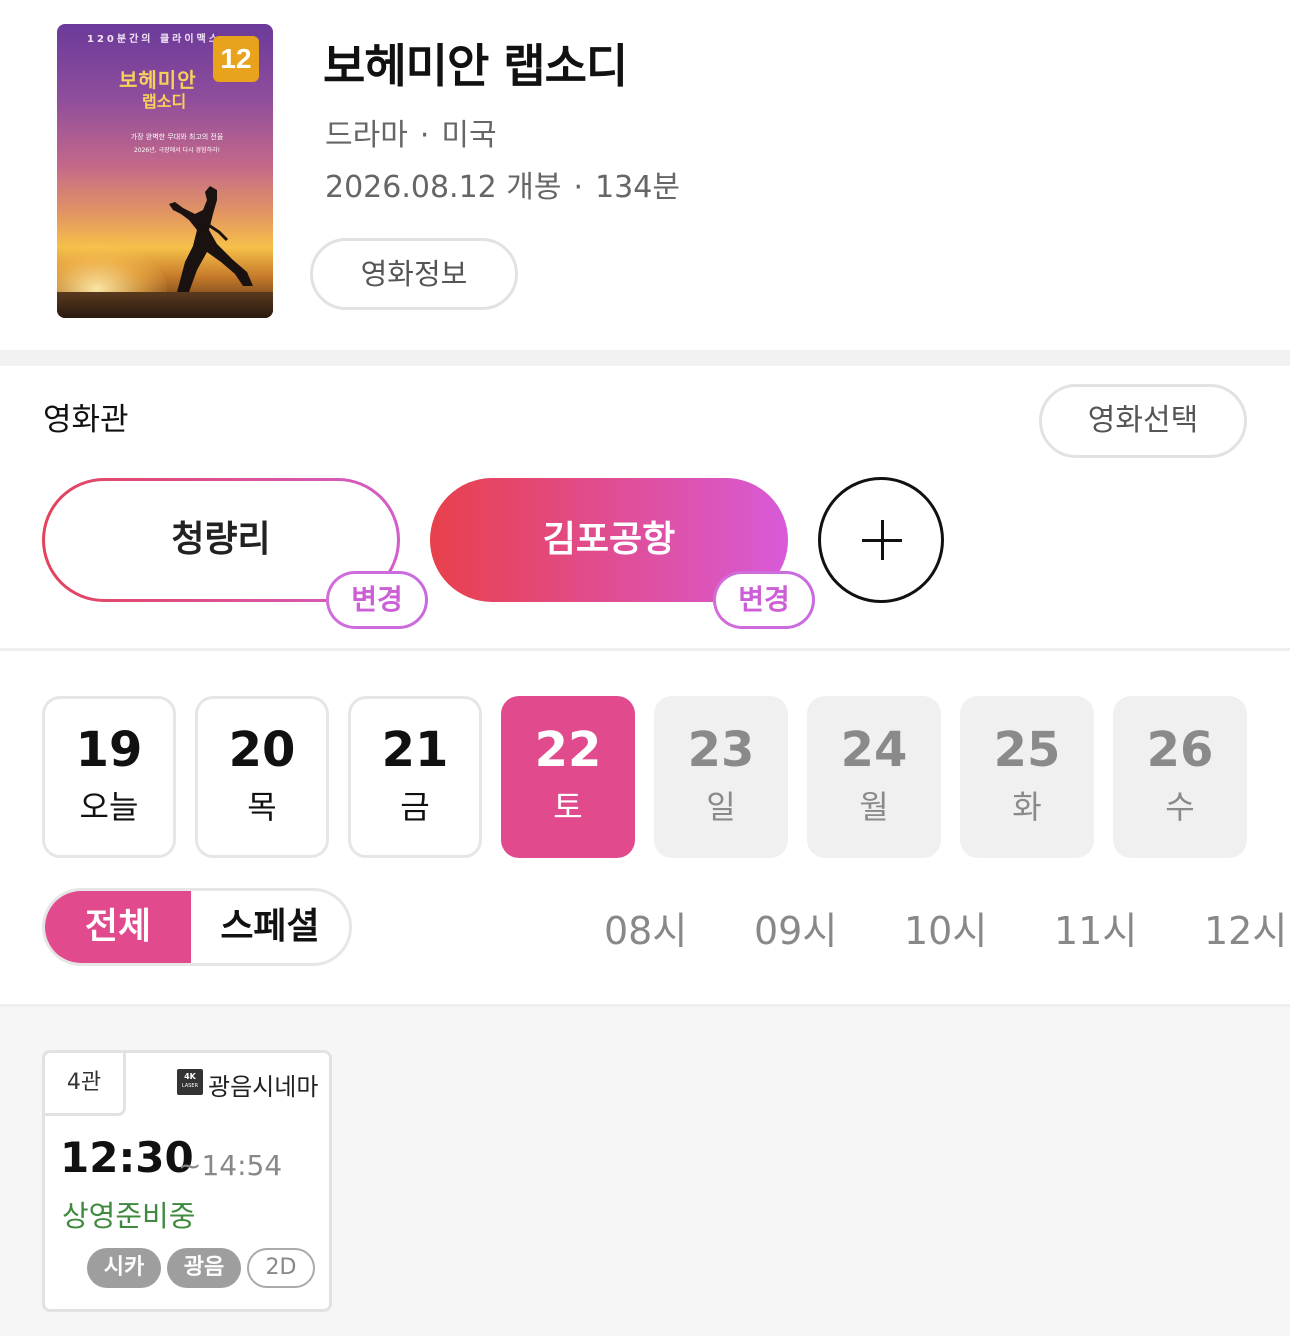  What do you see at coordinates (1095, 927) in the screenshot?
I see `hour-item: 11시` at bounding box center [1095, 927].